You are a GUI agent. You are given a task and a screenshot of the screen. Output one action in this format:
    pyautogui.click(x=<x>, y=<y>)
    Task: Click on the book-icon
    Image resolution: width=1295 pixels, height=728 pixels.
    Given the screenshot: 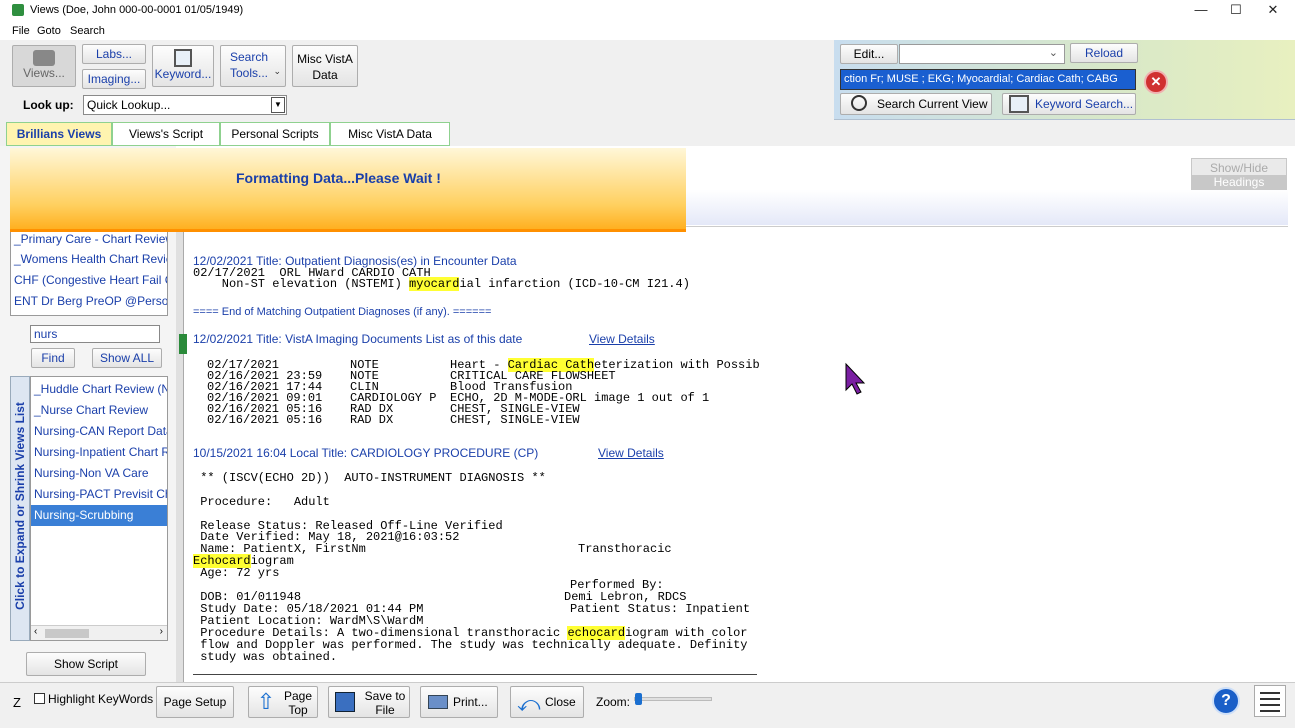 What is the action you would take?
    pyautogui.click(x=1019, y=104)
    